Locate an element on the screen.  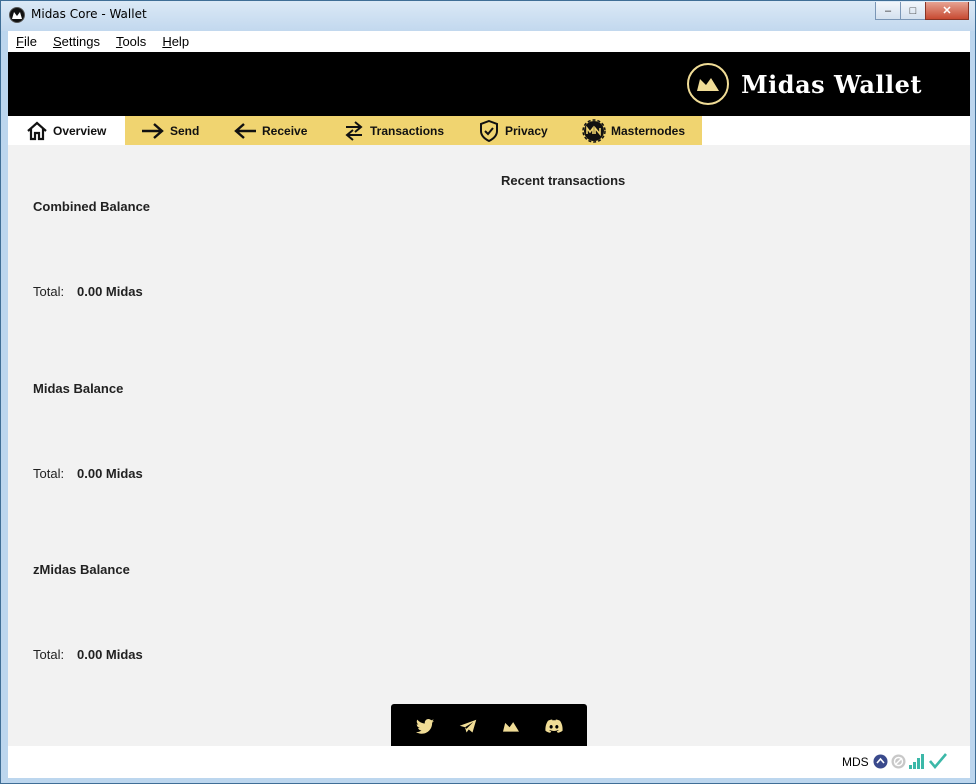
tab-transactions: Transactions is located at coordinates (393, 130).